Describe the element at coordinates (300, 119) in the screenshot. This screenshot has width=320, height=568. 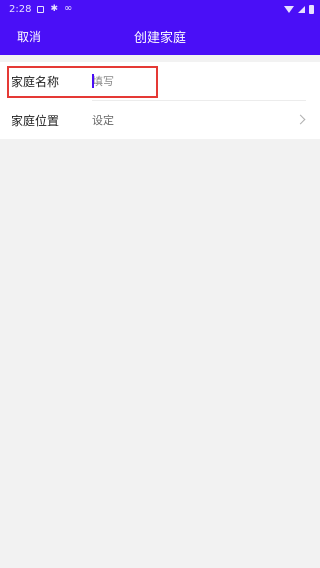
I see `chevron-right-icon` at that location.